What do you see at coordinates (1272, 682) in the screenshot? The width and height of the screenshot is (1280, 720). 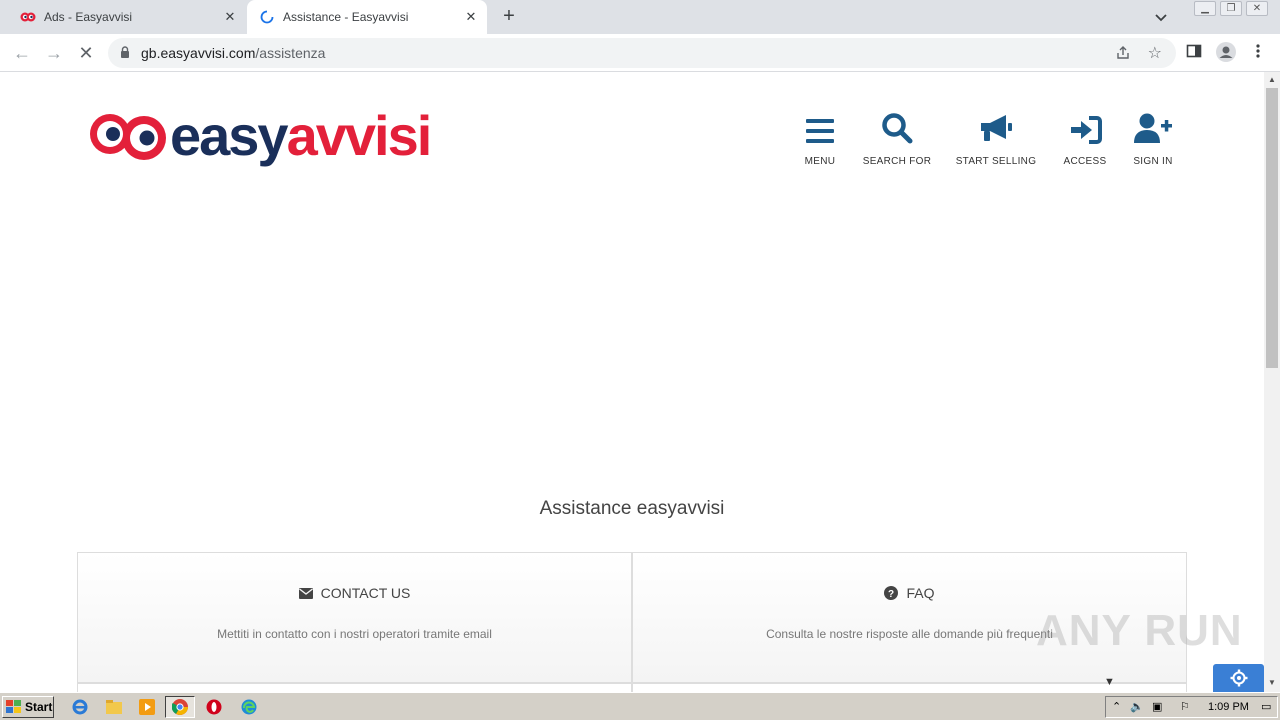 I see `scroll-down-icon: ▼` at bounding box center [1272, 682].